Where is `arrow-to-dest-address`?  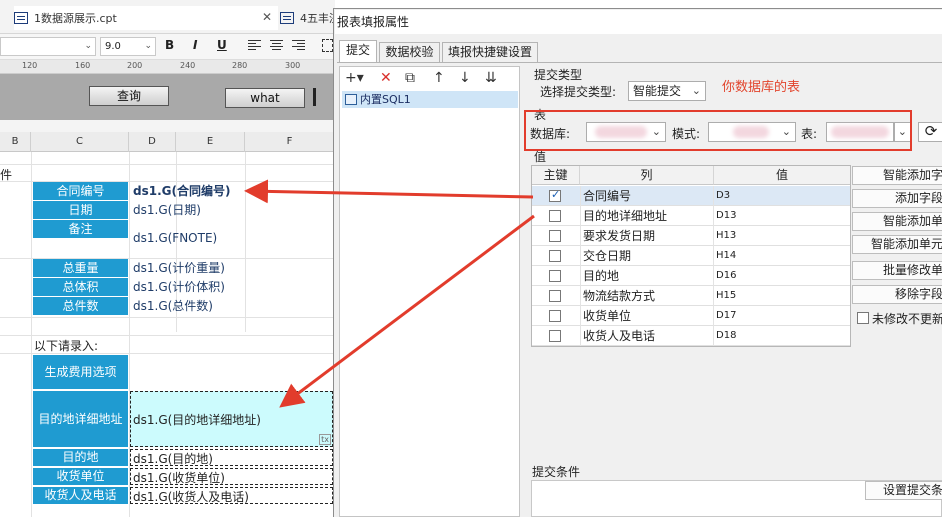 arrow-to-dest-address is located at coordinates (407, 311).